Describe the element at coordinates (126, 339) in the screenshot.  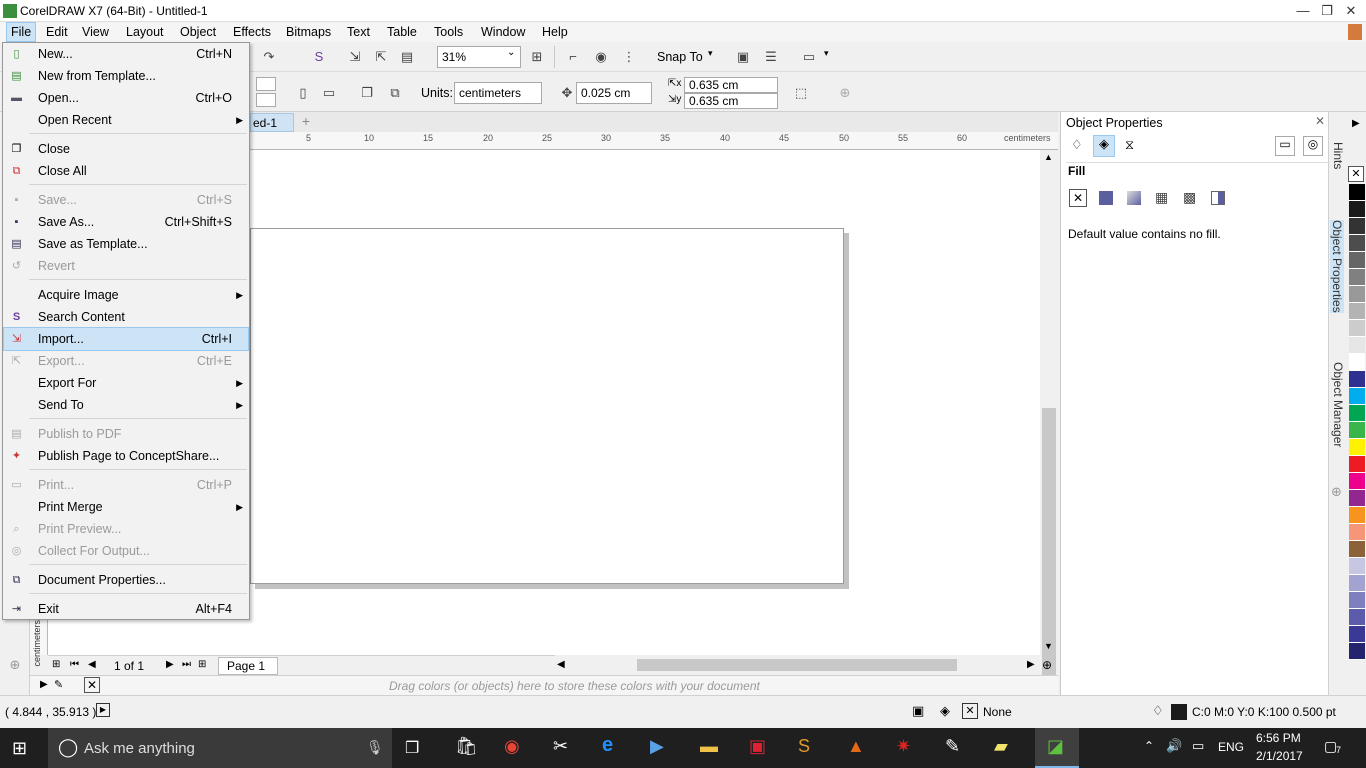
I see `menu-item-import: ⇲ Import... Ctrl+I` at that location.